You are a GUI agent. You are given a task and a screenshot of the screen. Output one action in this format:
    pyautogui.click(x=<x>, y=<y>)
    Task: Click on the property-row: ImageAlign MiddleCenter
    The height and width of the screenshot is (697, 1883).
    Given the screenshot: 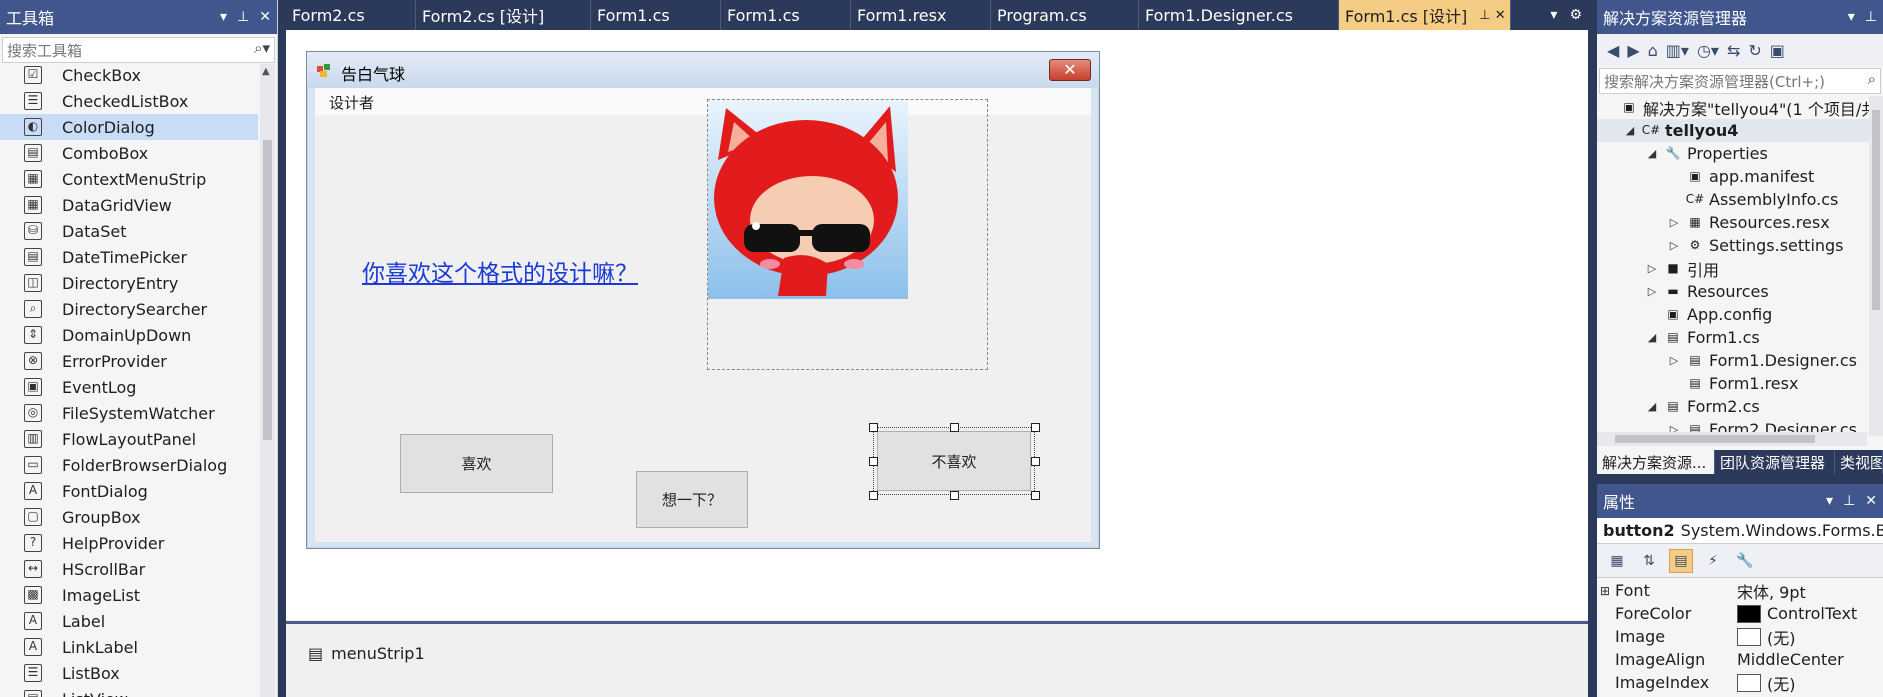 What is the action you would take?
    pyautogui.click(x=1740, y=659)
    